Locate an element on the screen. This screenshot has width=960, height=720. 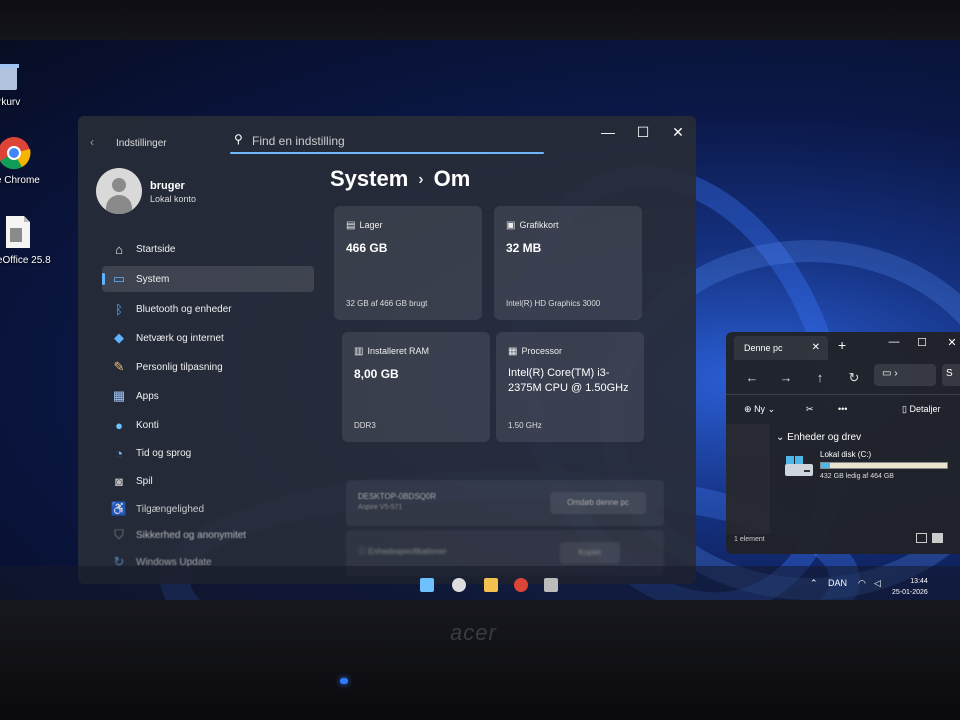
sidebar-item-personalization: ✎ Personlig tilpasning is located at coordinates (208, 367).